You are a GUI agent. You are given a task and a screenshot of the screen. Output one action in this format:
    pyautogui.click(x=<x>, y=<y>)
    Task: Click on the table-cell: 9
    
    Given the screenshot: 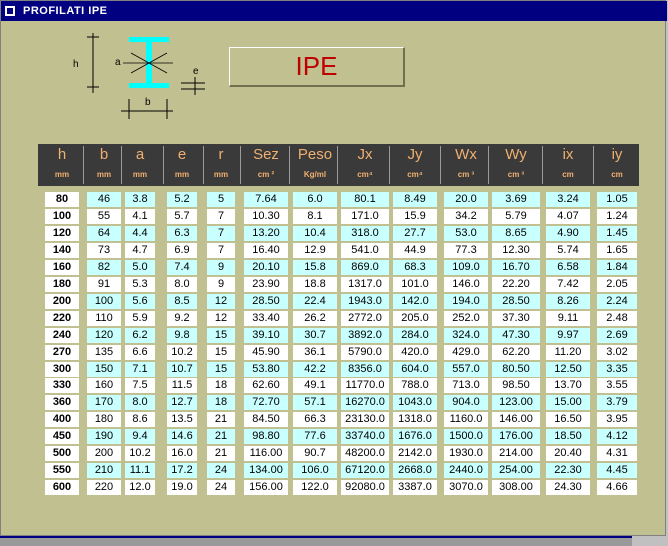 What is the action you would take?
    pyautogui.click(x=221, y=284)
    